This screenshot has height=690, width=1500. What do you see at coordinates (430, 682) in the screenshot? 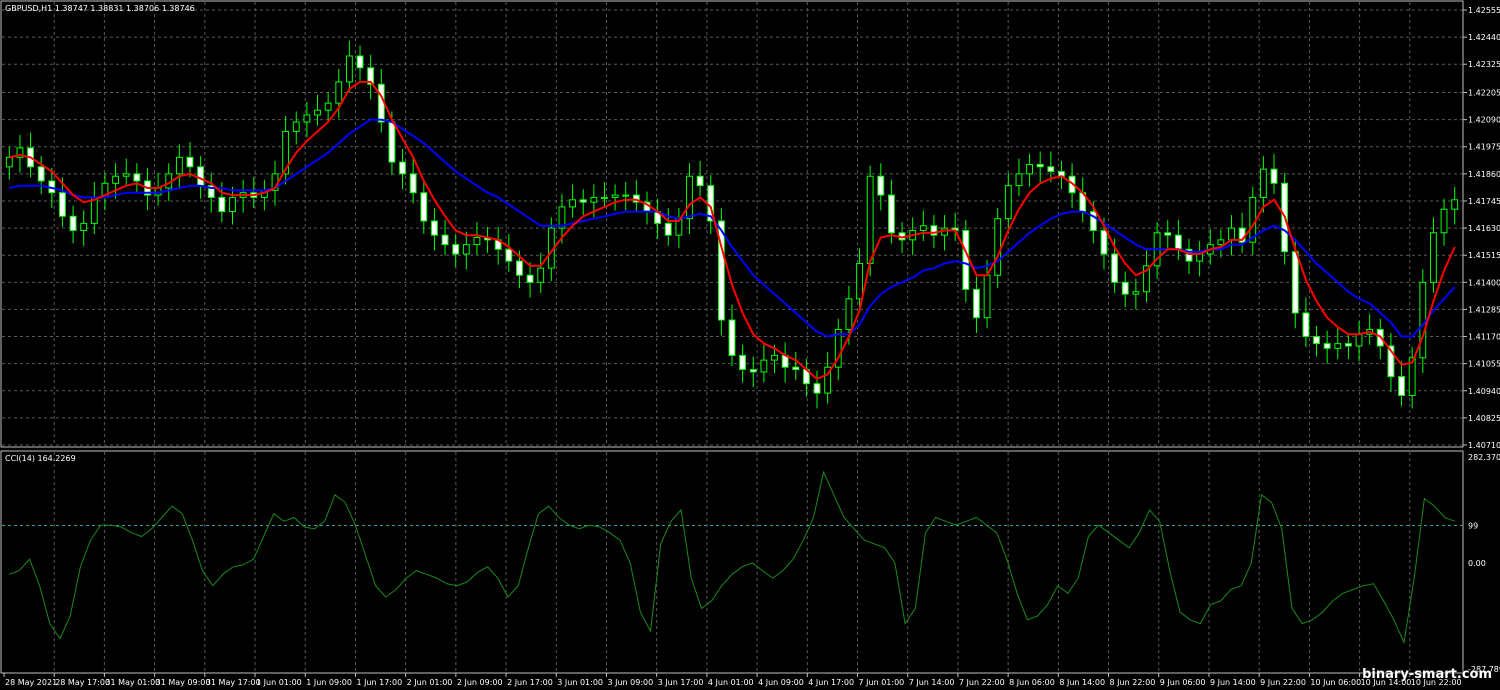
I see `time-tick-label: 2 Jun 01:00` at bounding box center [430, 682].